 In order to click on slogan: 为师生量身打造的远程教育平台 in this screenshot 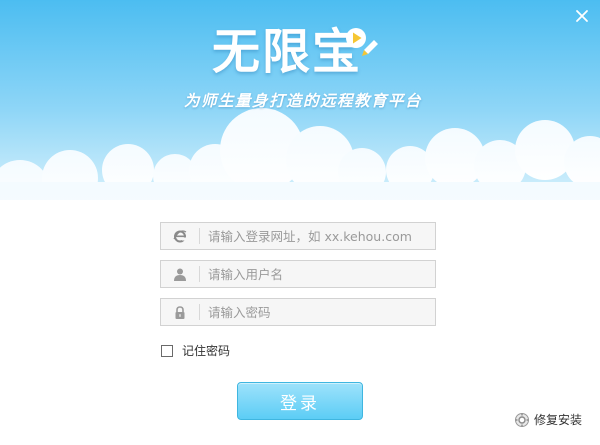, I will do `click(302, 100)`.